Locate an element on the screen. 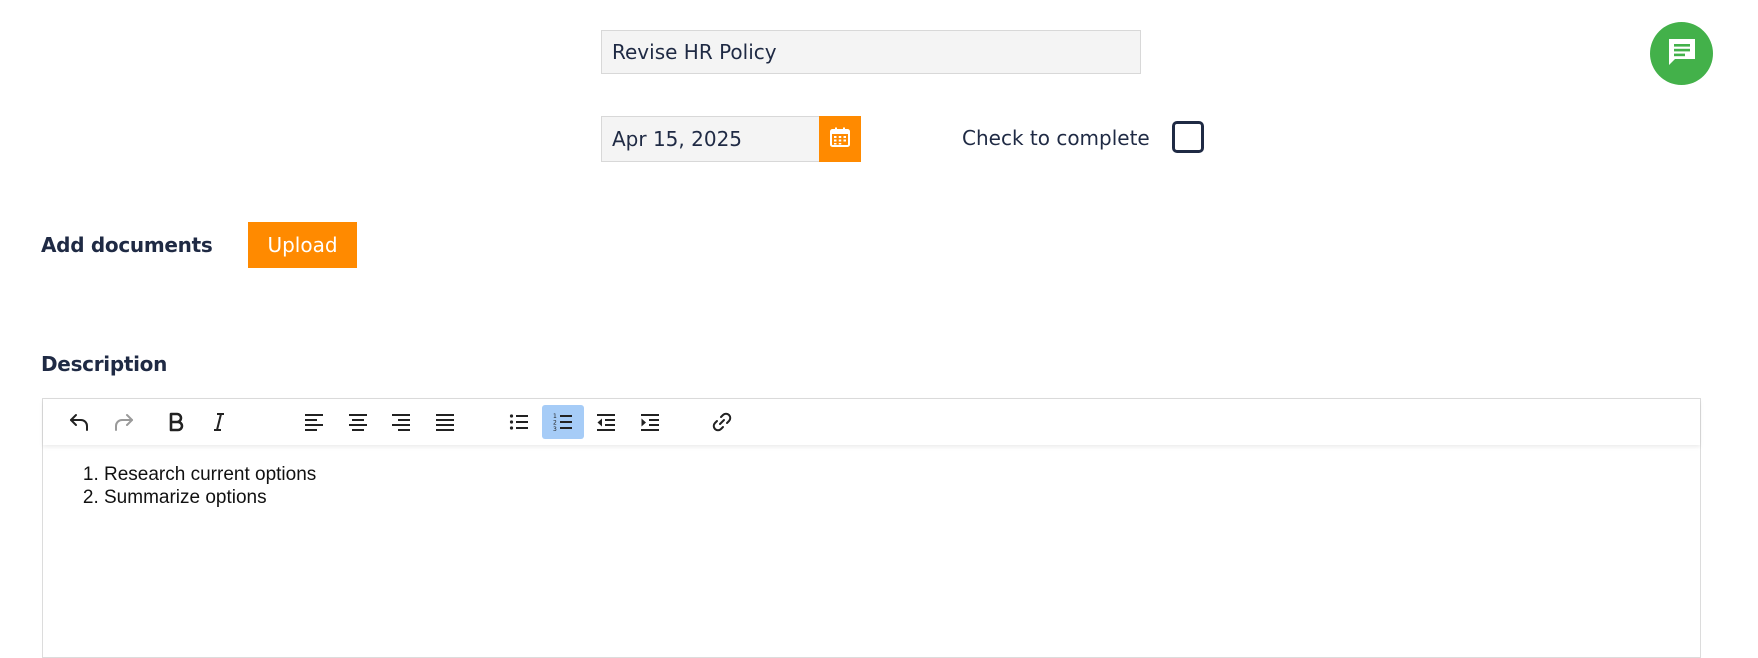 This screenshot has width=1758, height=658. bold-icon is located at coordinates (176, 422).